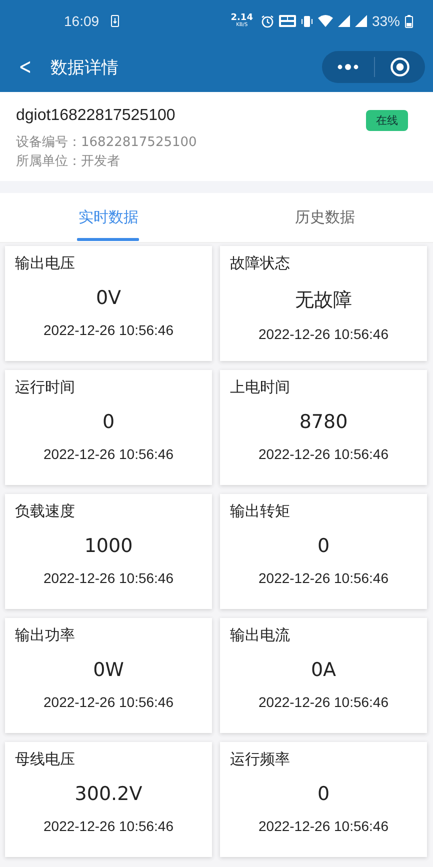  Describe the element at coordinates (109, 794) in the screenshot. I see `card-value: 300.2V` at that location.